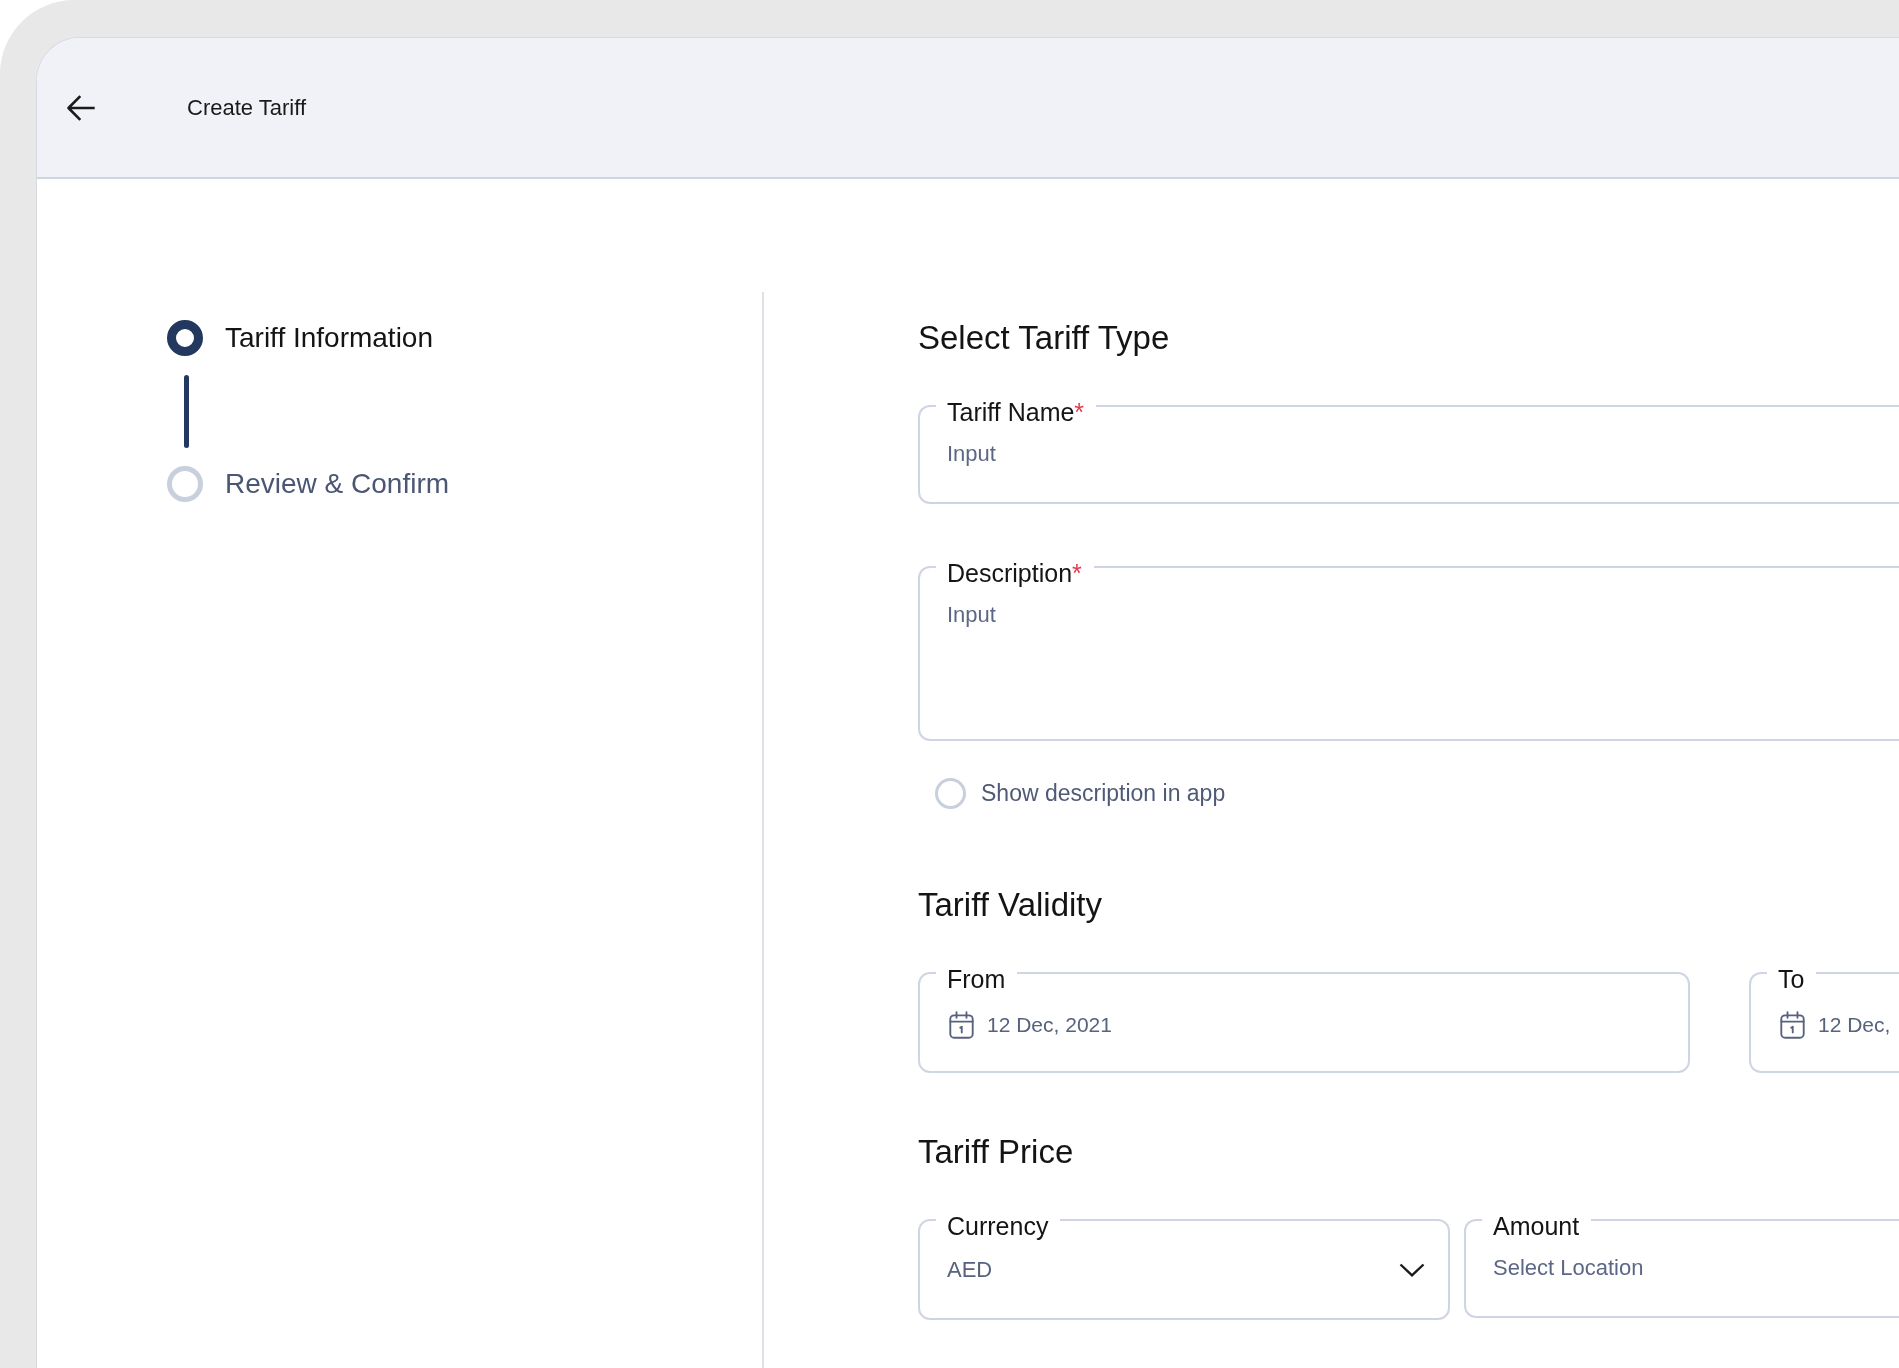 The height and width of the screenshot is (1368, 1899). Describe the element at coordinates (1011, 412) in the screenshot. I see `field-label: Tariff Name` at that location.